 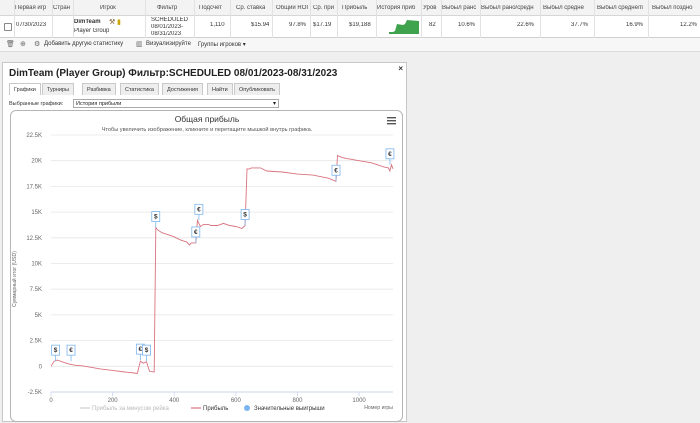 I want to click on add-stats-button: Добавить другую статистику, so click(x=83, y=44).